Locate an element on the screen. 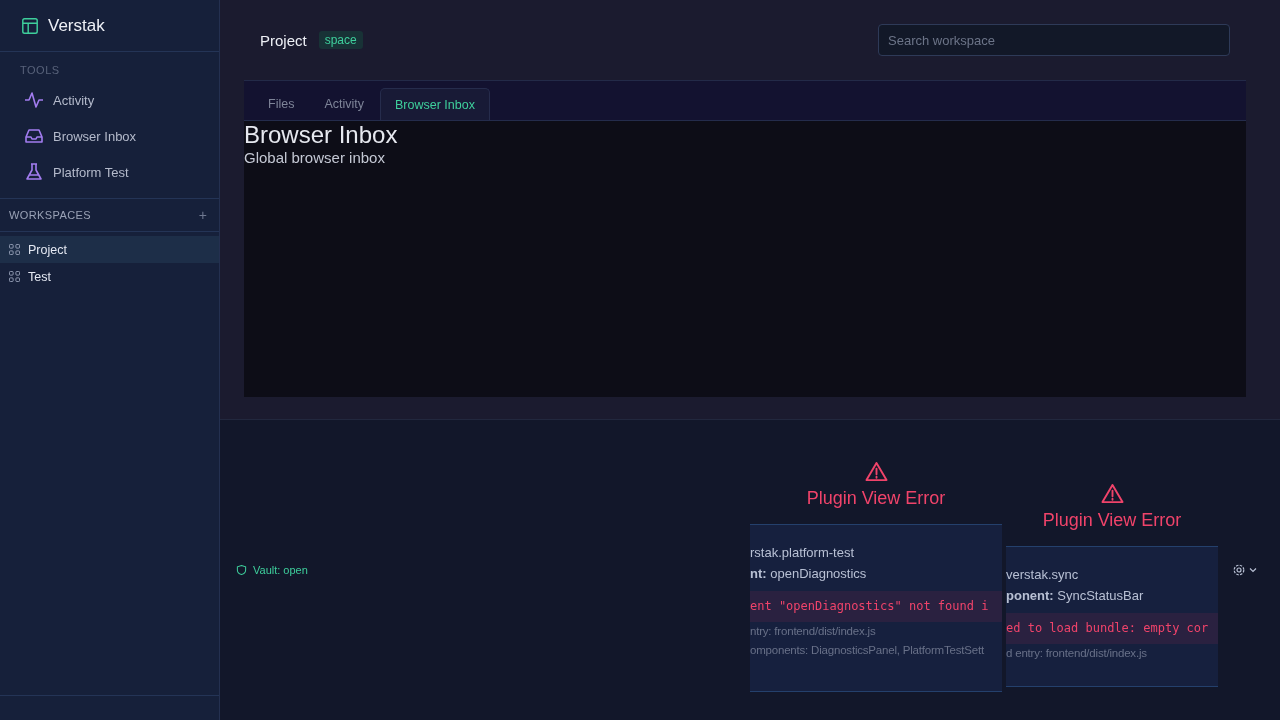  workspace-item: Project is located at coordinates (109, 249).